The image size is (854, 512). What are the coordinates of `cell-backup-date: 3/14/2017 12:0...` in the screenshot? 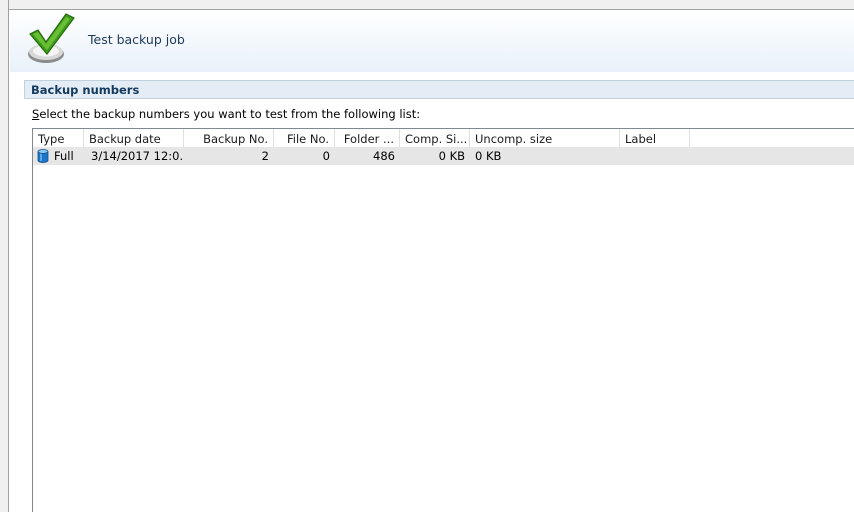 It's located at (137, 156).